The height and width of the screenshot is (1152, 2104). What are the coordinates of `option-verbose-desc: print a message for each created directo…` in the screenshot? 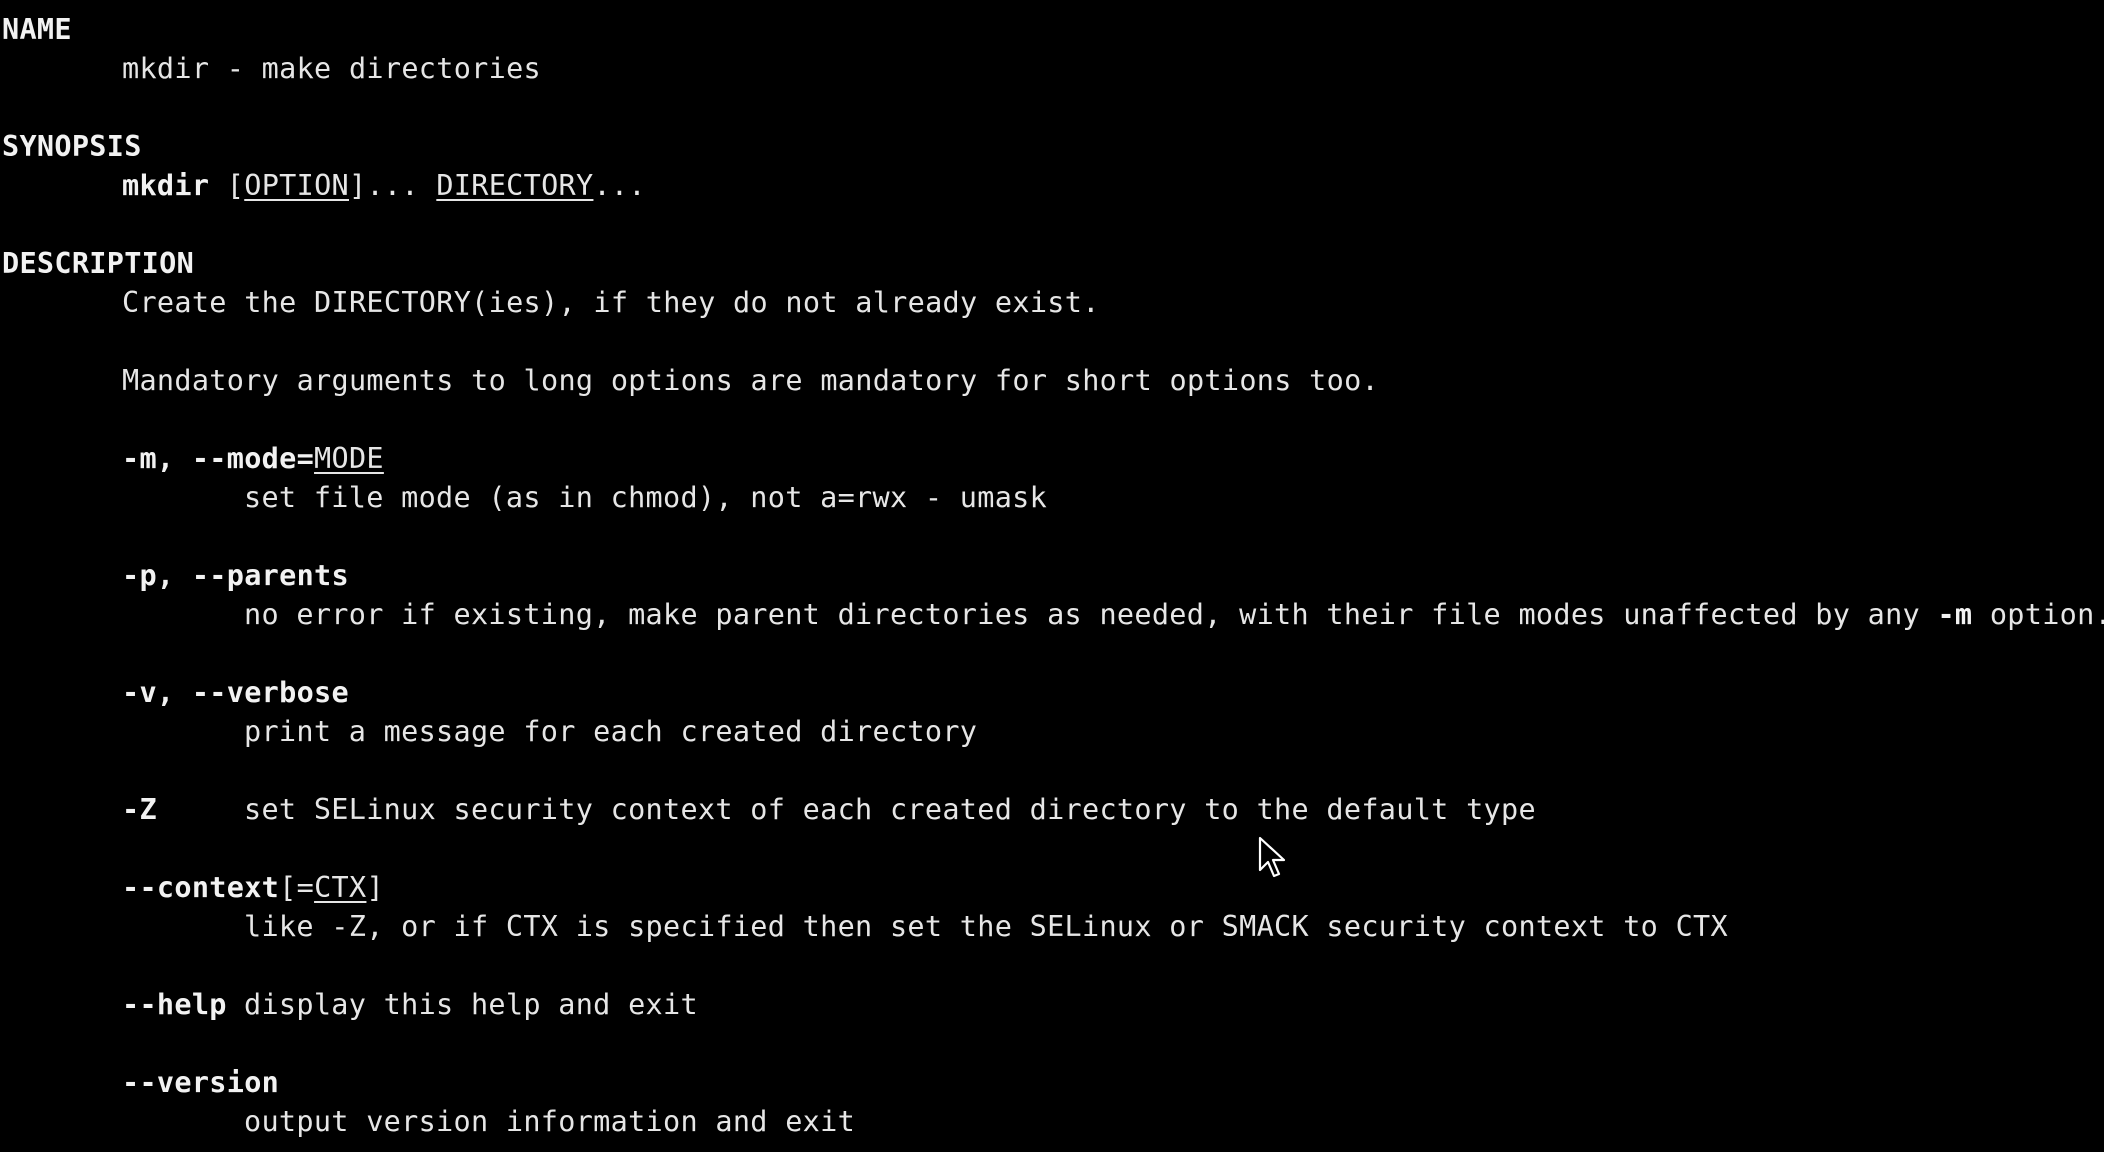 It's located at (611, 731).